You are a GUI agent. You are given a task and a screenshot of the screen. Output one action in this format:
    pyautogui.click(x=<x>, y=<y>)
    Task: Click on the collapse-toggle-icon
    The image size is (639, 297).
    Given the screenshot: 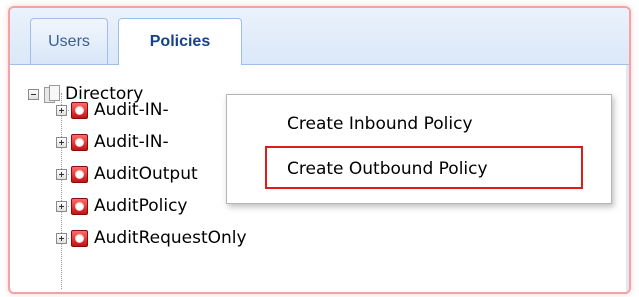 What is the action you would take?
    pyautogui.click(x=33, y=94)
    